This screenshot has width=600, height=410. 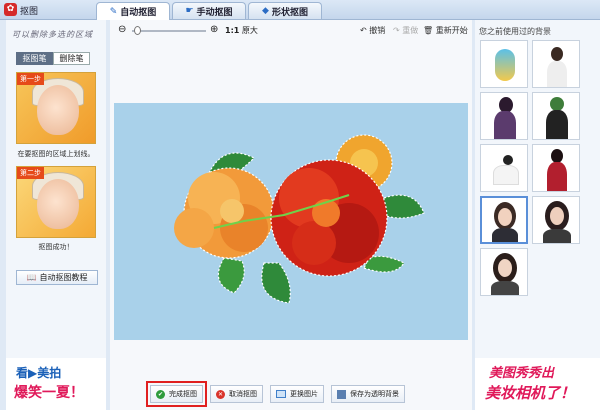 I want to click on pen-switch: 抠图笔 删除笔, so click(x=53, y=58).